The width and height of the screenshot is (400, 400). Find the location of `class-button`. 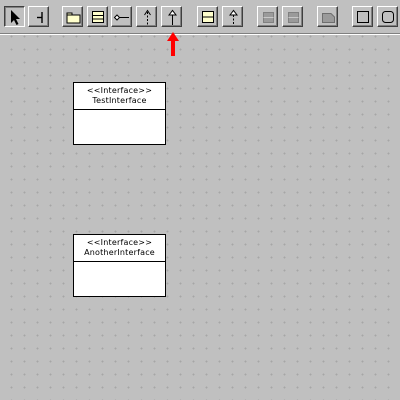

class-button is located at coordinates (97, 16).